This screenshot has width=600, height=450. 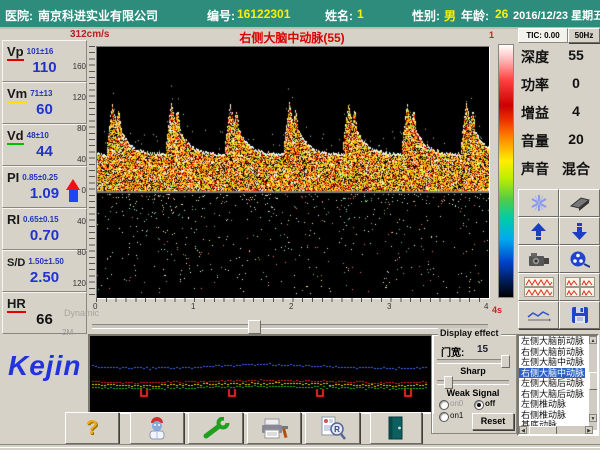 What do you see at coordinates (552, 341) in the screenshot?
I see `artery-list-item: 左侧大脑前动脉` at bounding box center [552, 341].